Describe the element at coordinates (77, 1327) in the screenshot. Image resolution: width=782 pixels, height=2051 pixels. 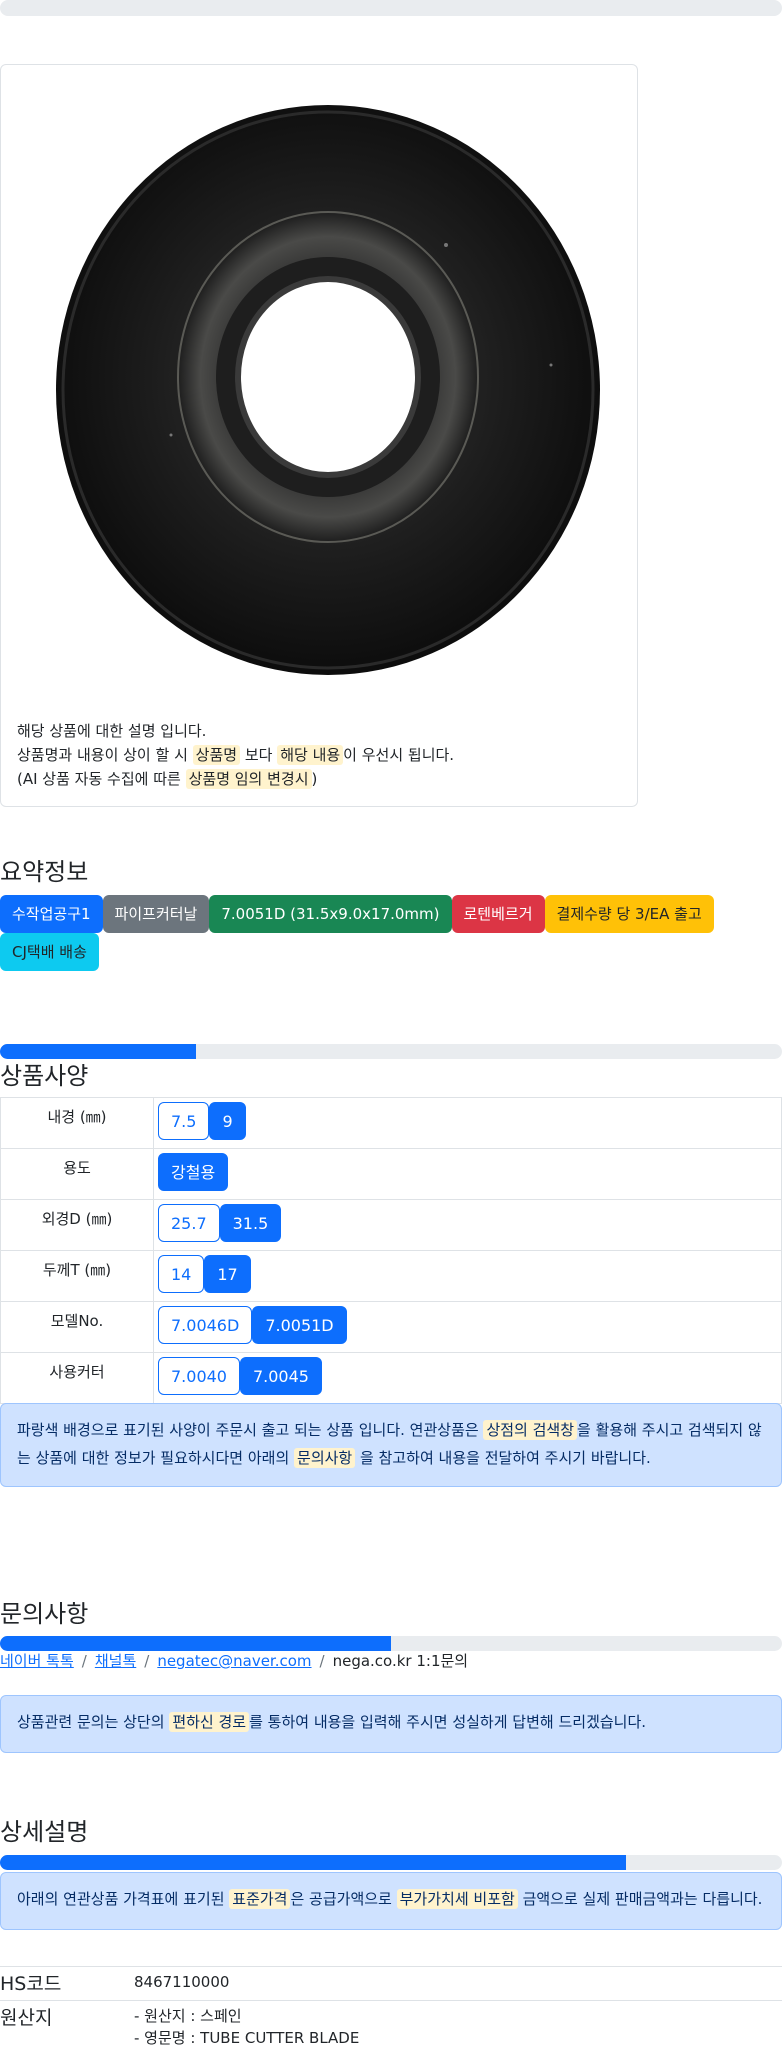
I see `spec-key: 모델No.` at that location.